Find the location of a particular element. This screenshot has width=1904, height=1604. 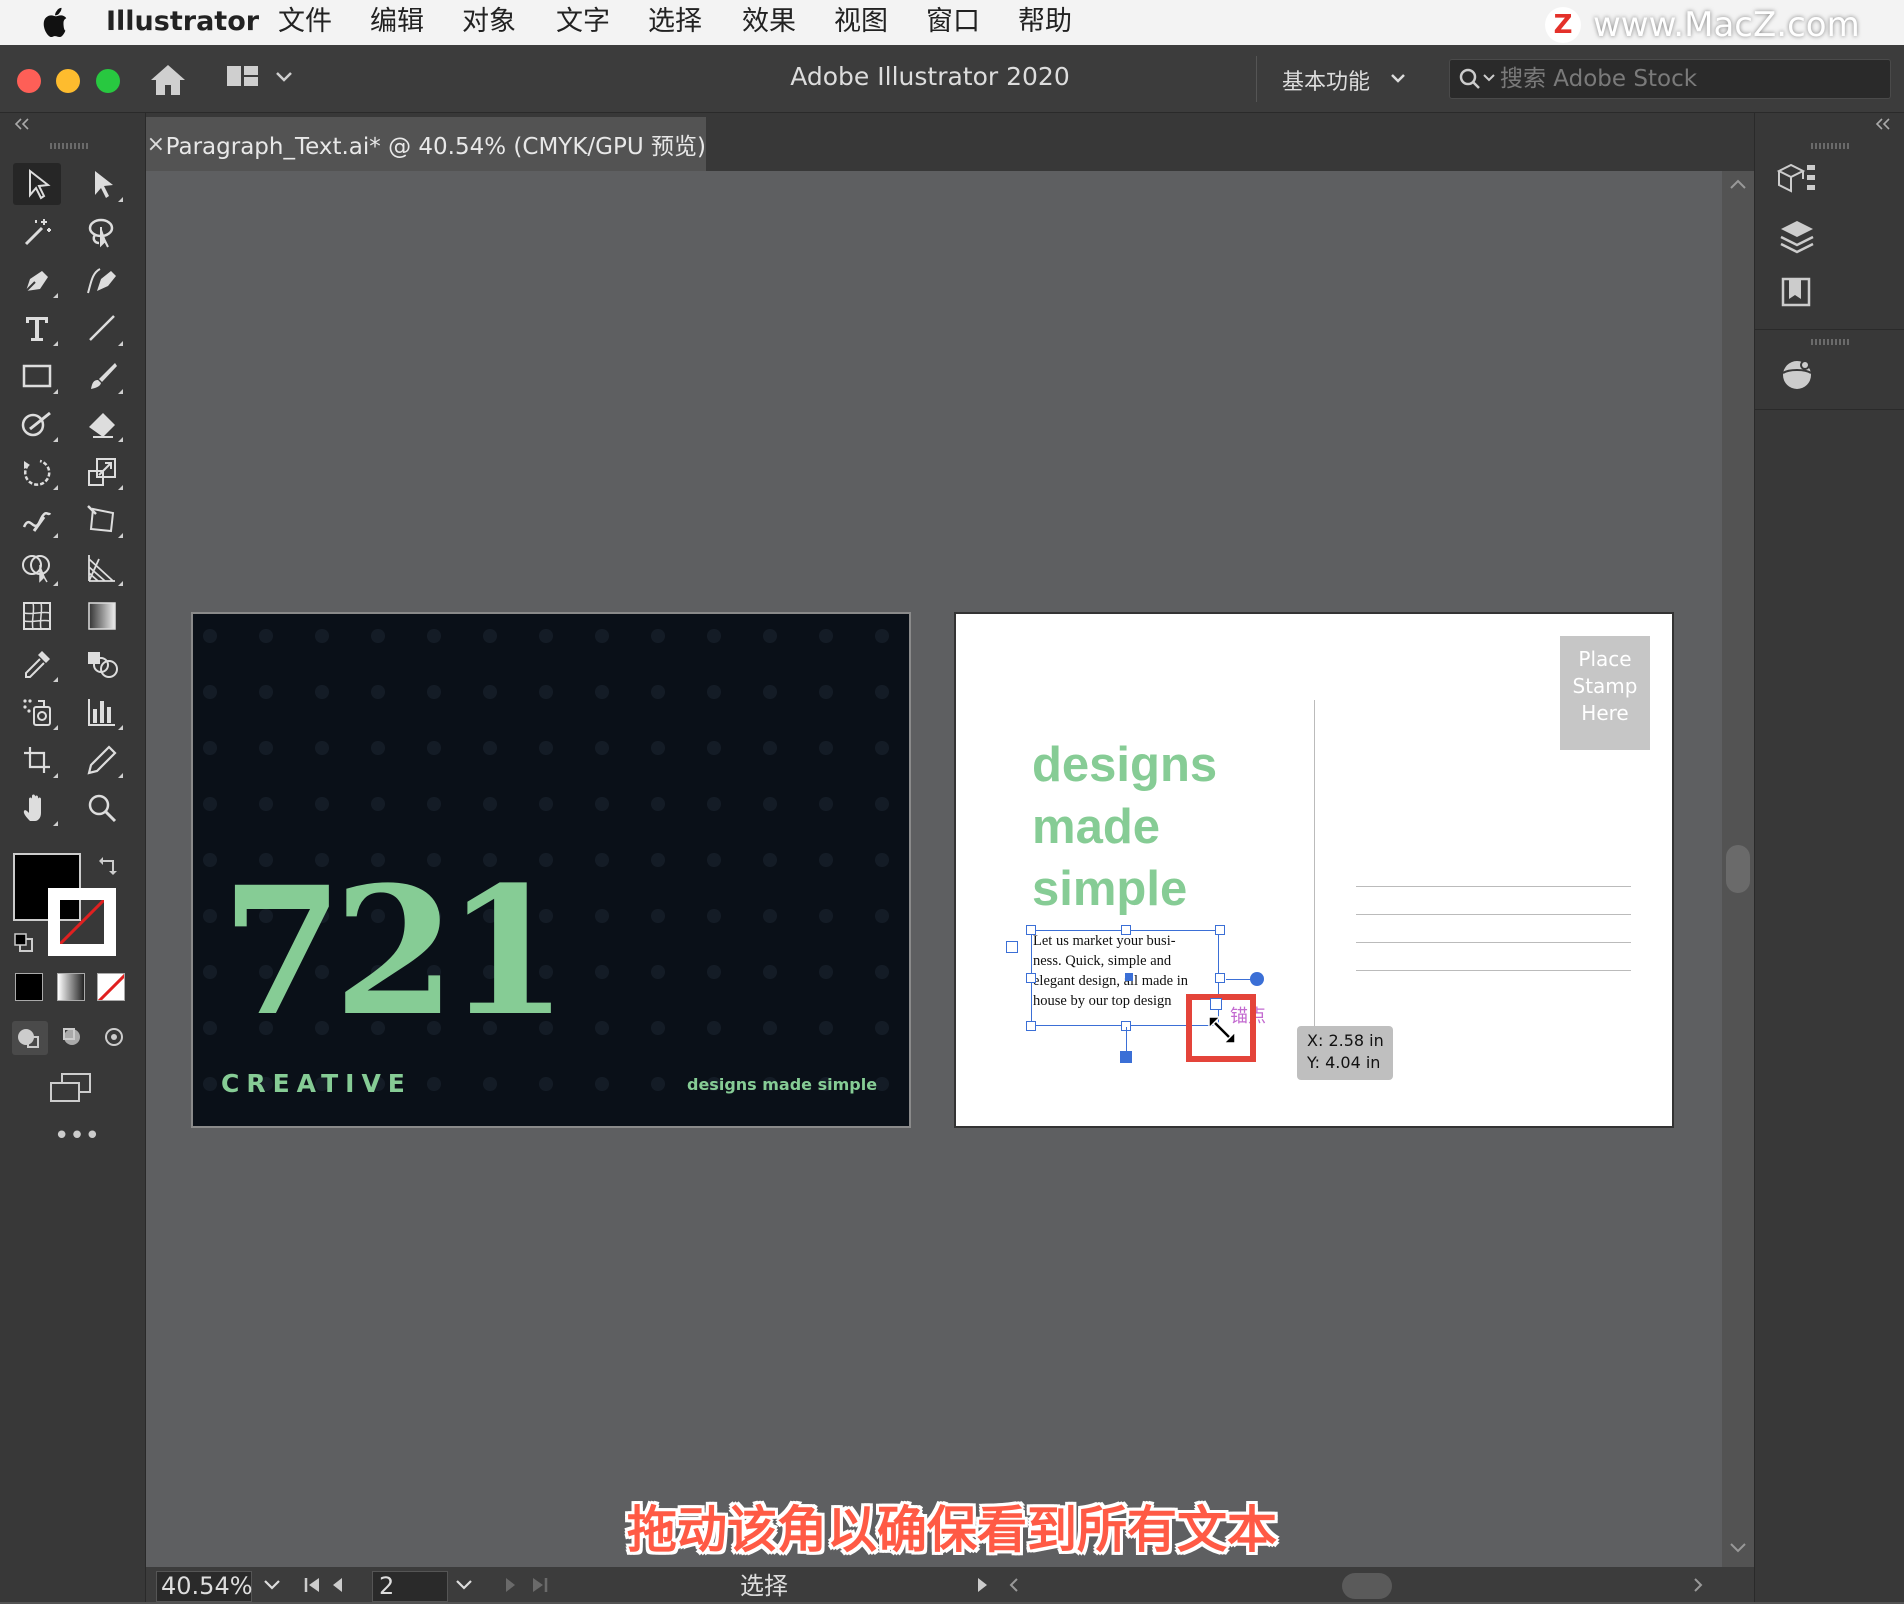

hand-icon is located at coordinates (32, 807).